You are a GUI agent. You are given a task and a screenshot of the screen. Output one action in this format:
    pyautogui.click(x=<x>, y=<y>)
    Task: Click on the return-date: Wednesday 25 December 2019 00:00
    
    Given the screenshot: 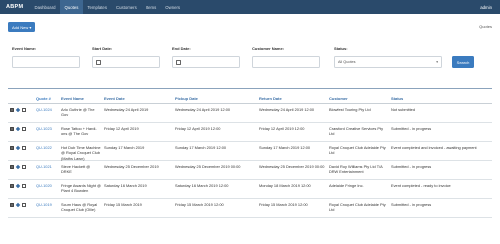 What is the action you would take?
    pyautogui.click(x=292, y=166)
    